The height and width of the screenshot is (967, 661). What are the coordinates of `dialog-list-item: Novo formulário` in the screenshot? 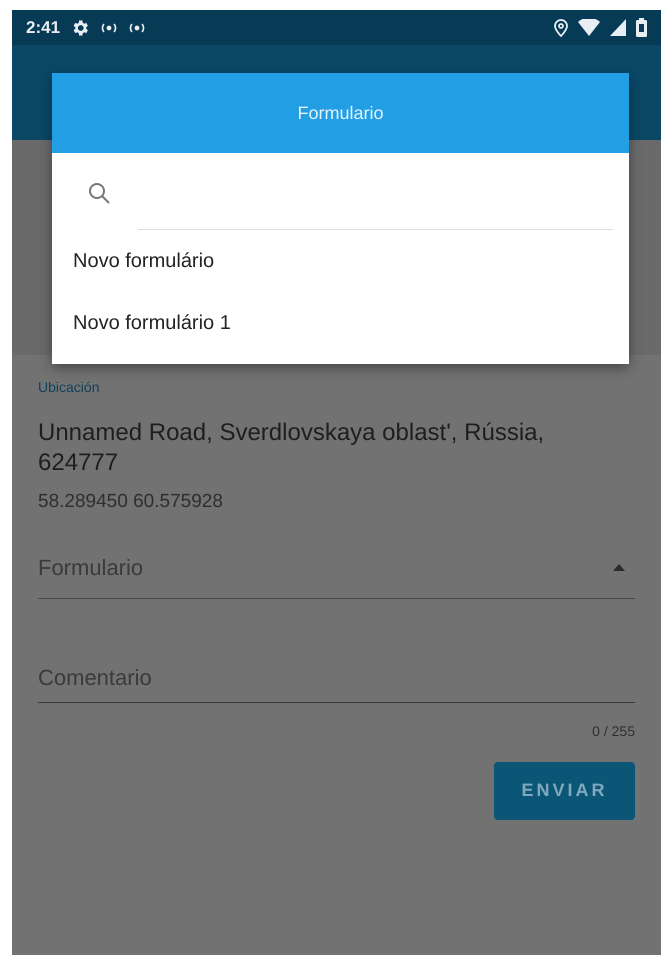 It's located at (340, 261).